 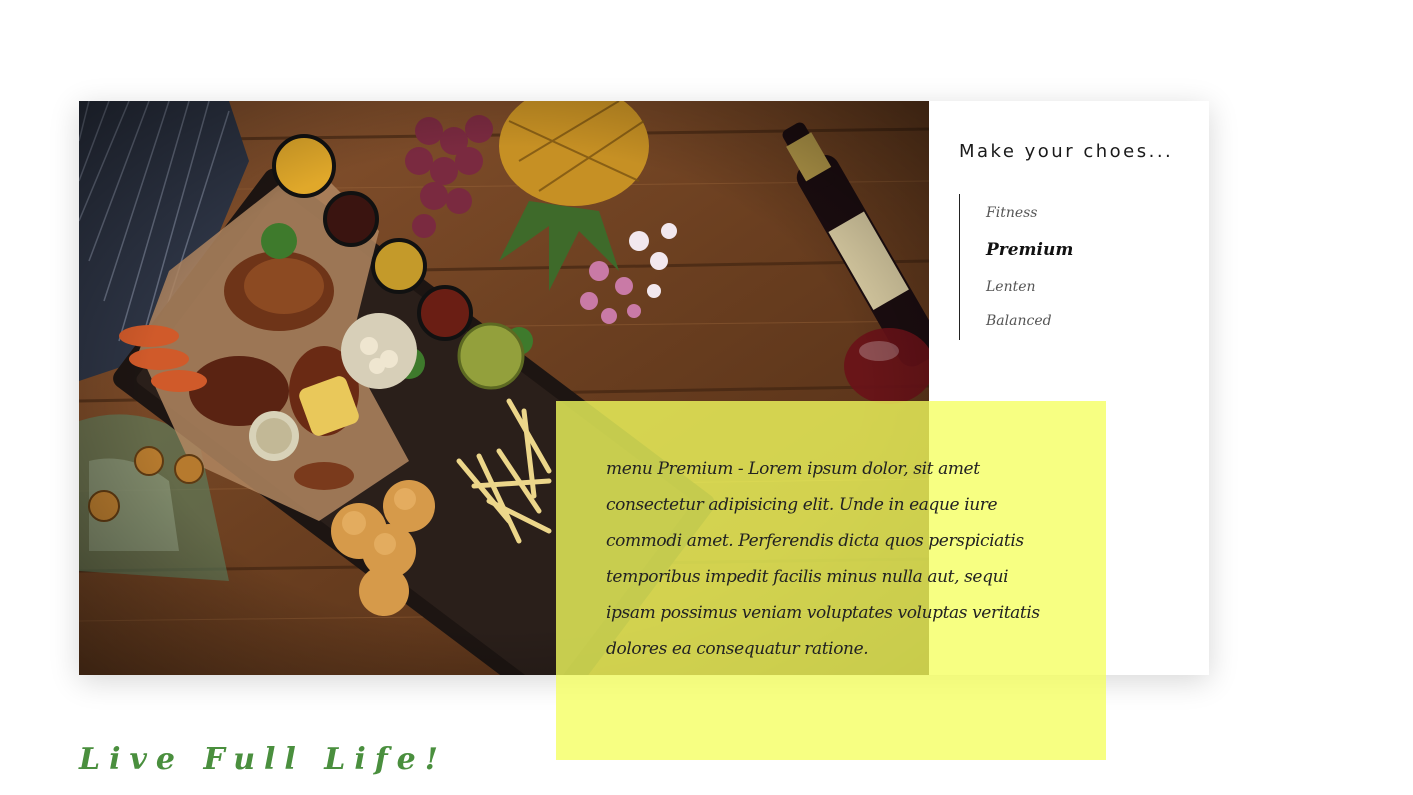 I want to click on tagline: Live Full Life!, so click(x=263, y=759).